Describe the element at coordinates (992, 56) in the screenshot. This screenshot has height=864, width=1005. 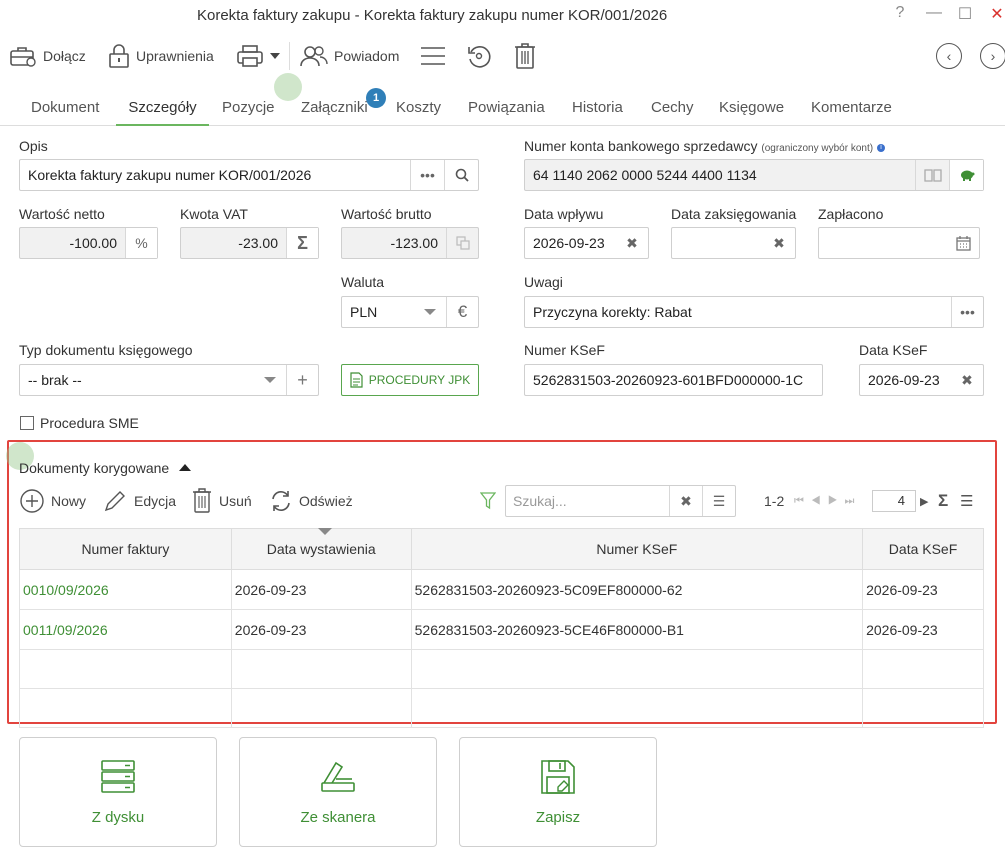
I see `next-record-button: ›` at that location.